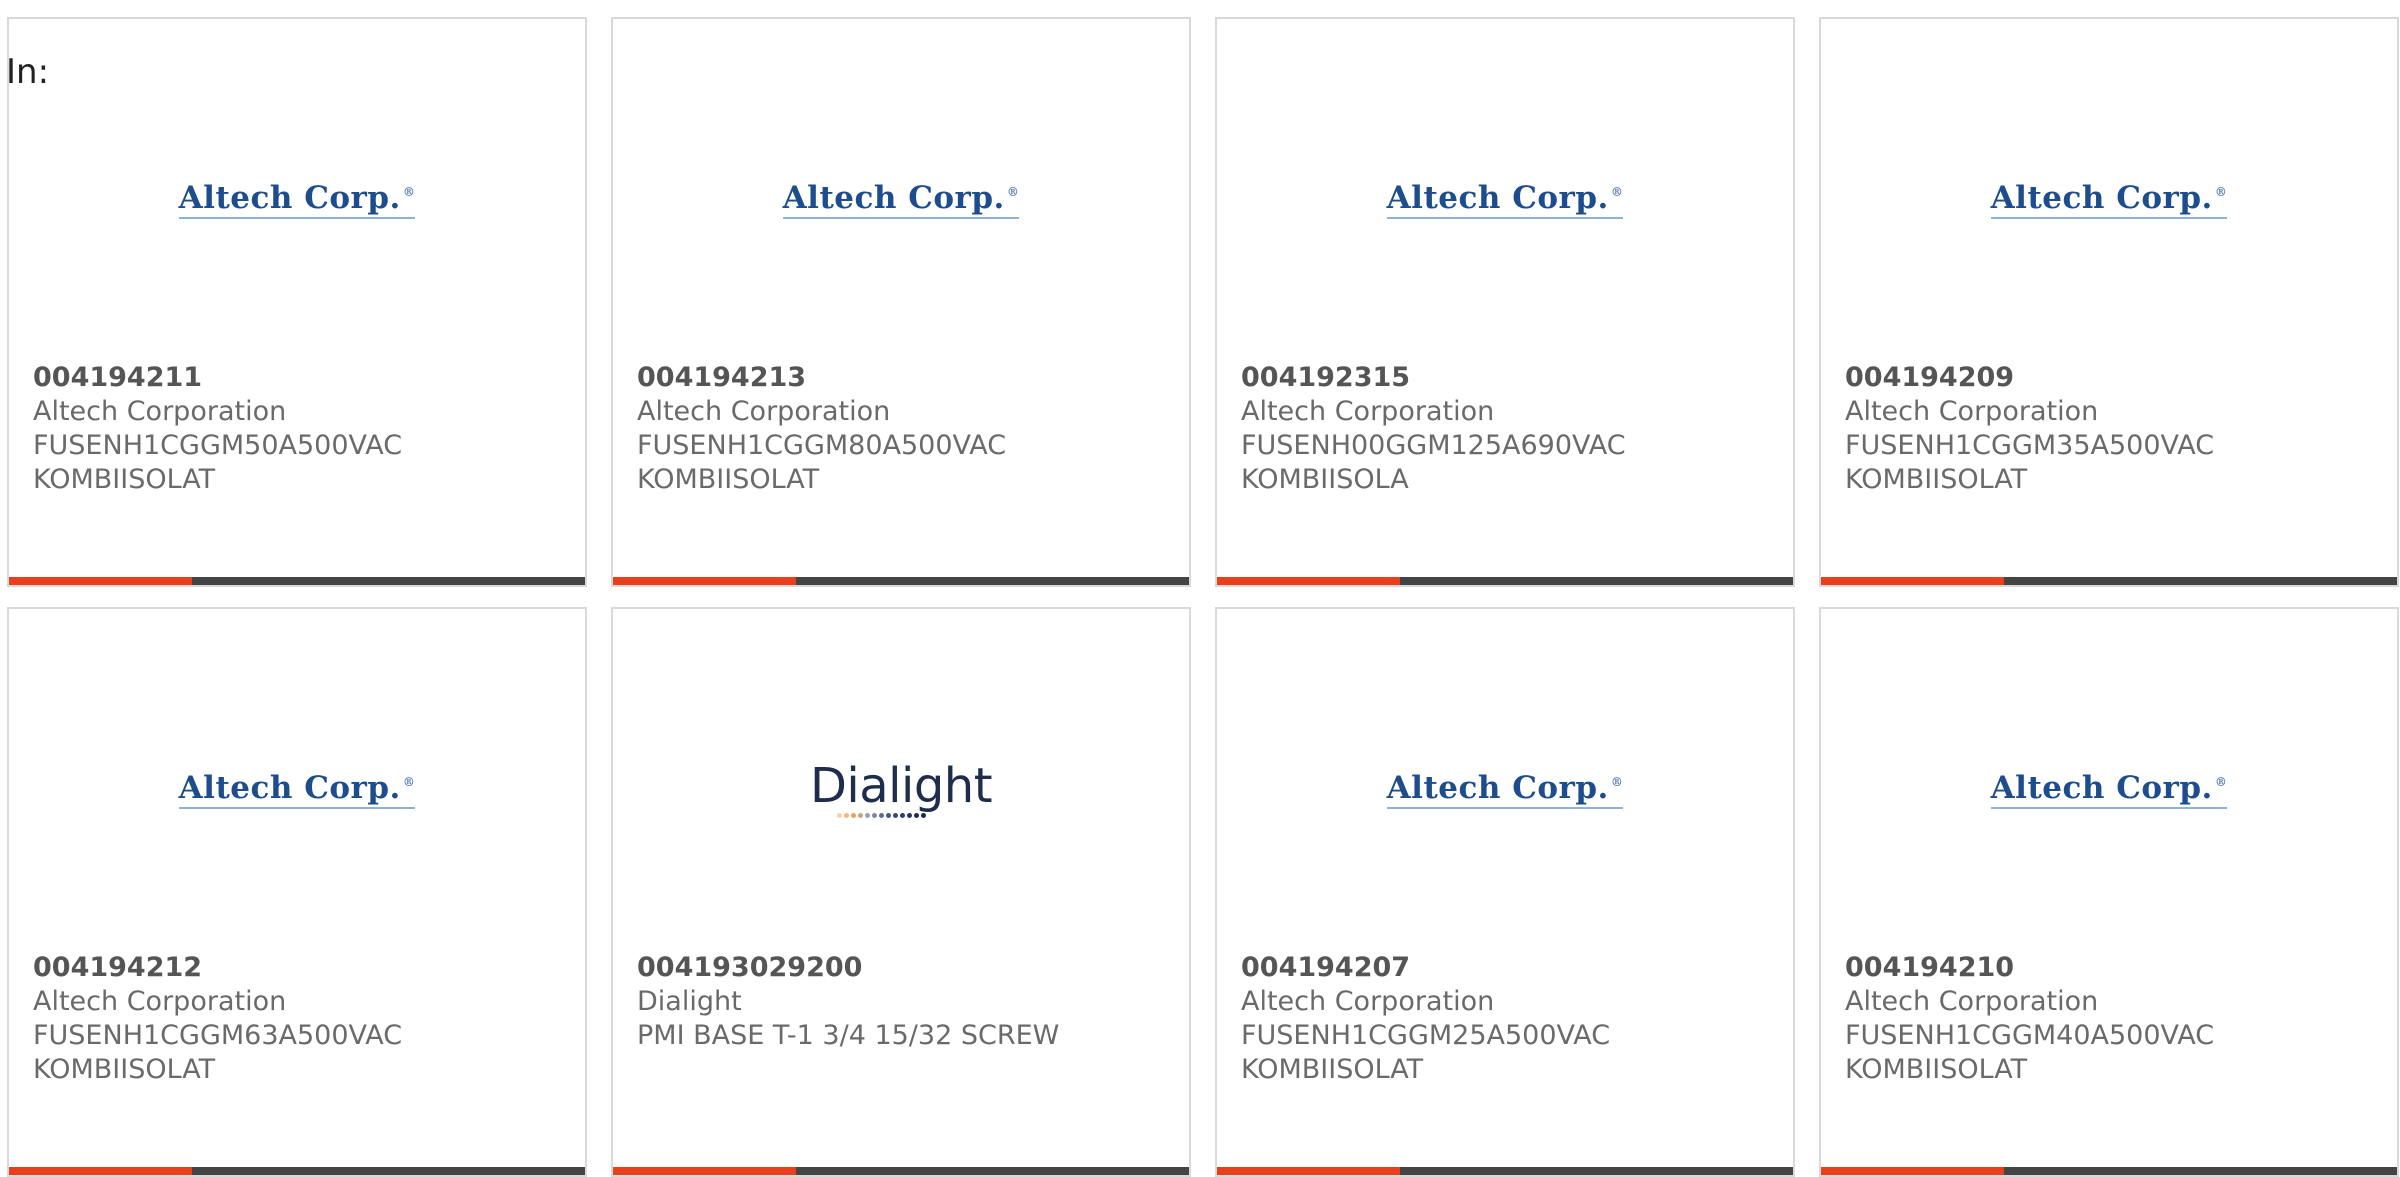 The image size is (2400, 1177). I want to click on part-number: 004192315, so click(1326, 377).